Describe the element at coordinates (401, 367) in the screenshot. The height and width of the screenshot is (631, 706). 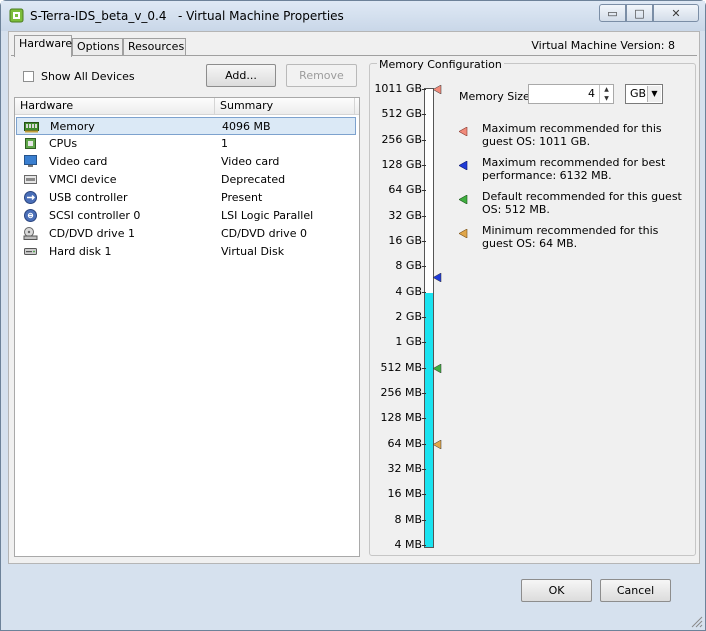
I see `scale-label: 512 MB` at that location.